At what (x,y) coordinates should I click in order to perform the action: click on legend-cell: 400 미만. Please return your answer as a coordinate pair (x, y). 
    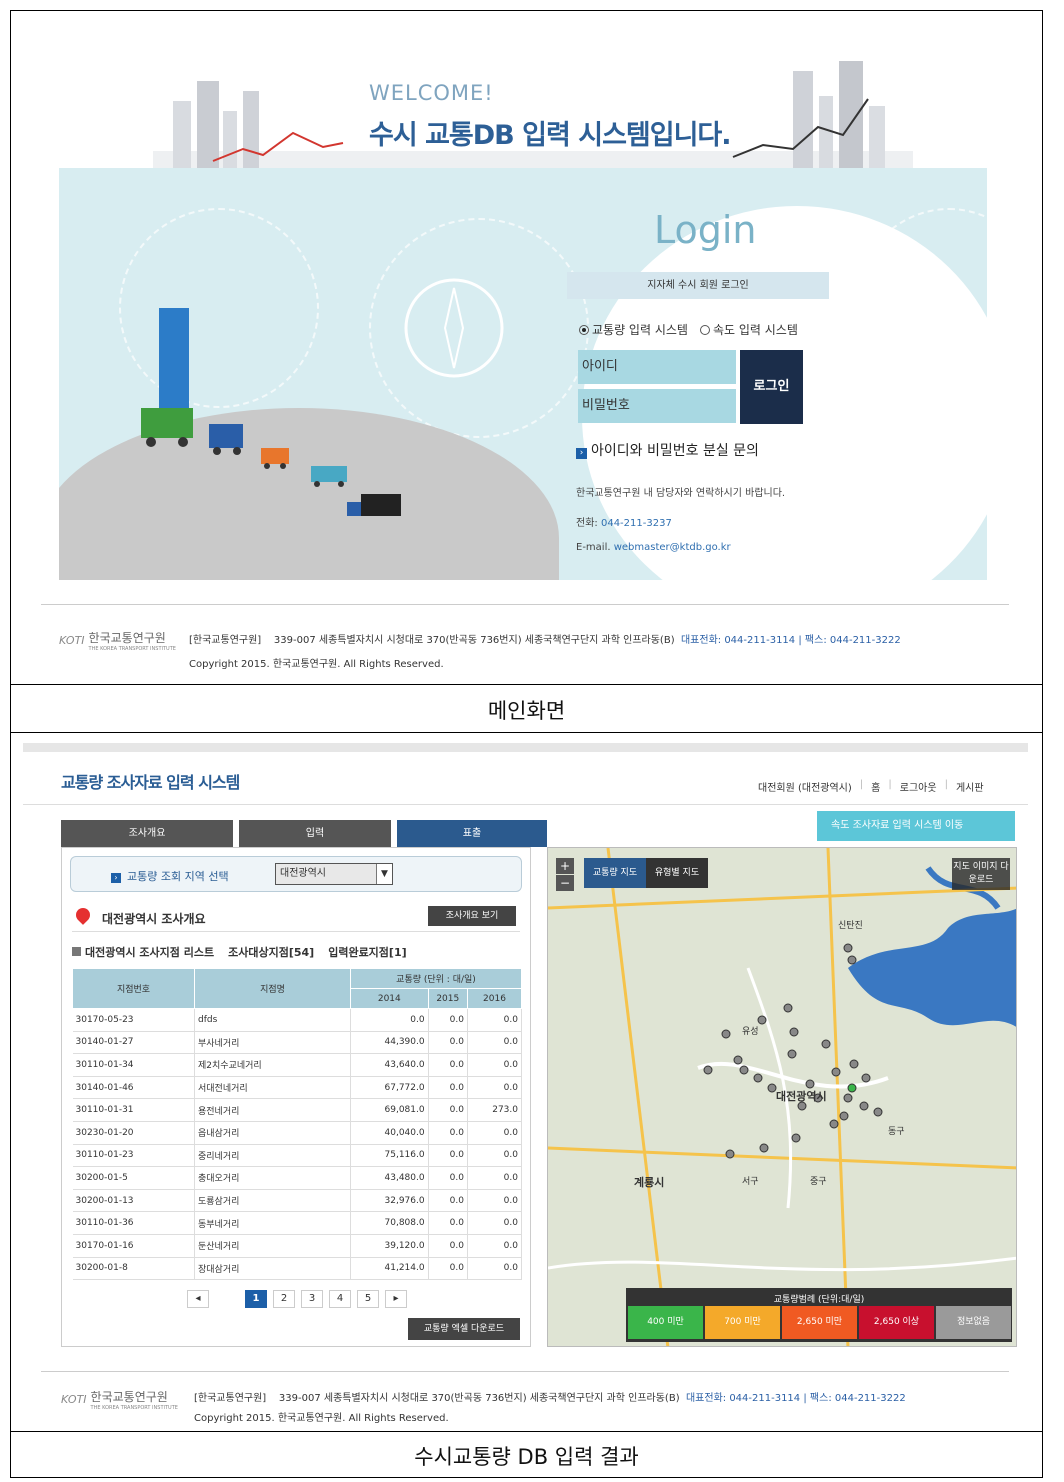
    Looking at the image, I should click on (665, 1322).